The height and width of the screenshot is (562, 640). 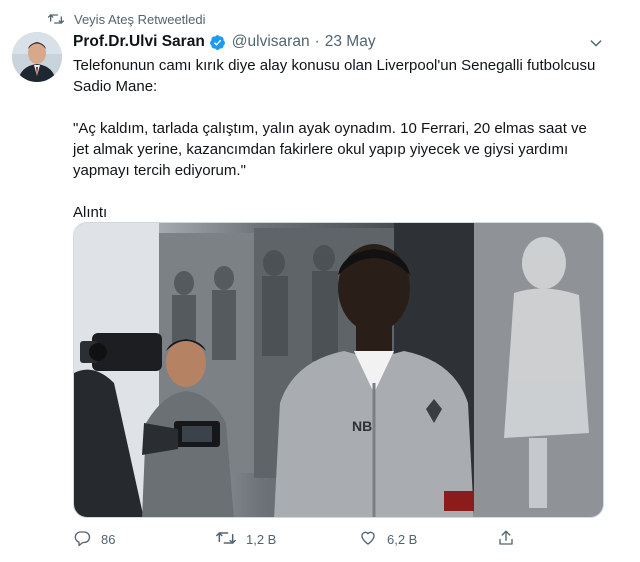 What do you see at coordinates (303, 539) in the screenshot?
I see `tweet-actions: 86 1,2 B 6,2 B` at bounding box center [303, 539].